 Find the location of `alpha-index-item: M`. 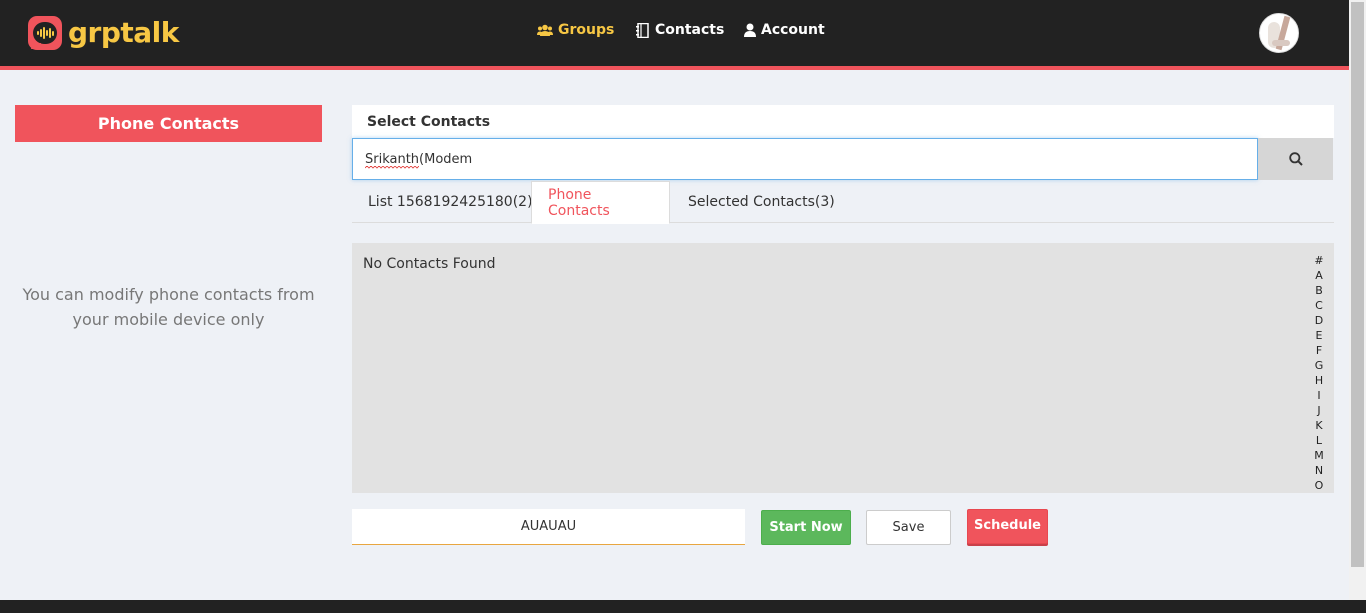

alpha-index-item: M is located at coordinates (1319, 455).